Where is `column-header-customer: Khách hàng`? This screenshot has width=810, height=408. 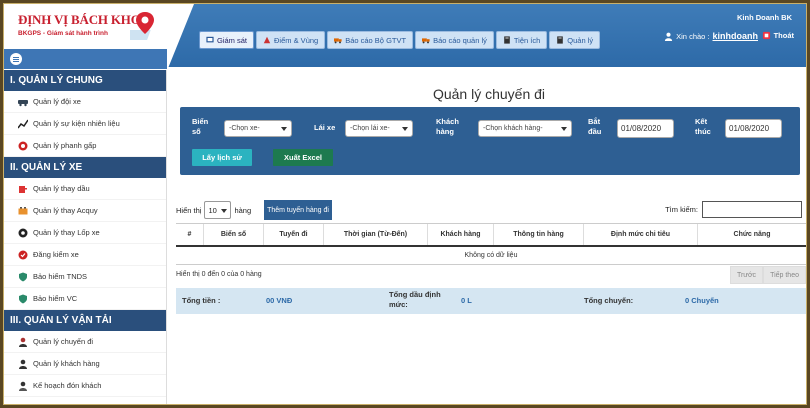
column-header-customer: Khách hàng is located at coordinates (461, 234).